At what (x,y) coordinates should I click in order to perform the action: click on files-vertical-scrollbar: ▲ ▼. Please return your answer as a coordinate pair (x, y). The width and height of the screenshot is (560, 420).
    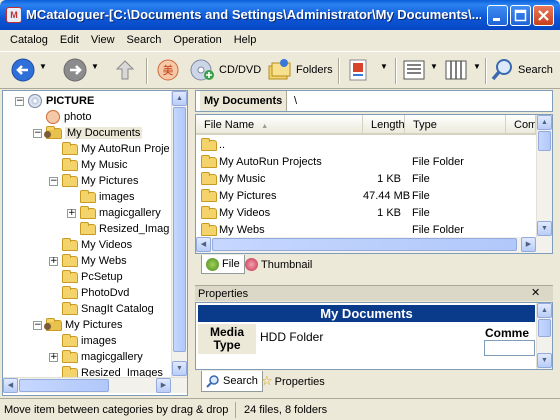
    Looking at the image, I should click on (544, 176).